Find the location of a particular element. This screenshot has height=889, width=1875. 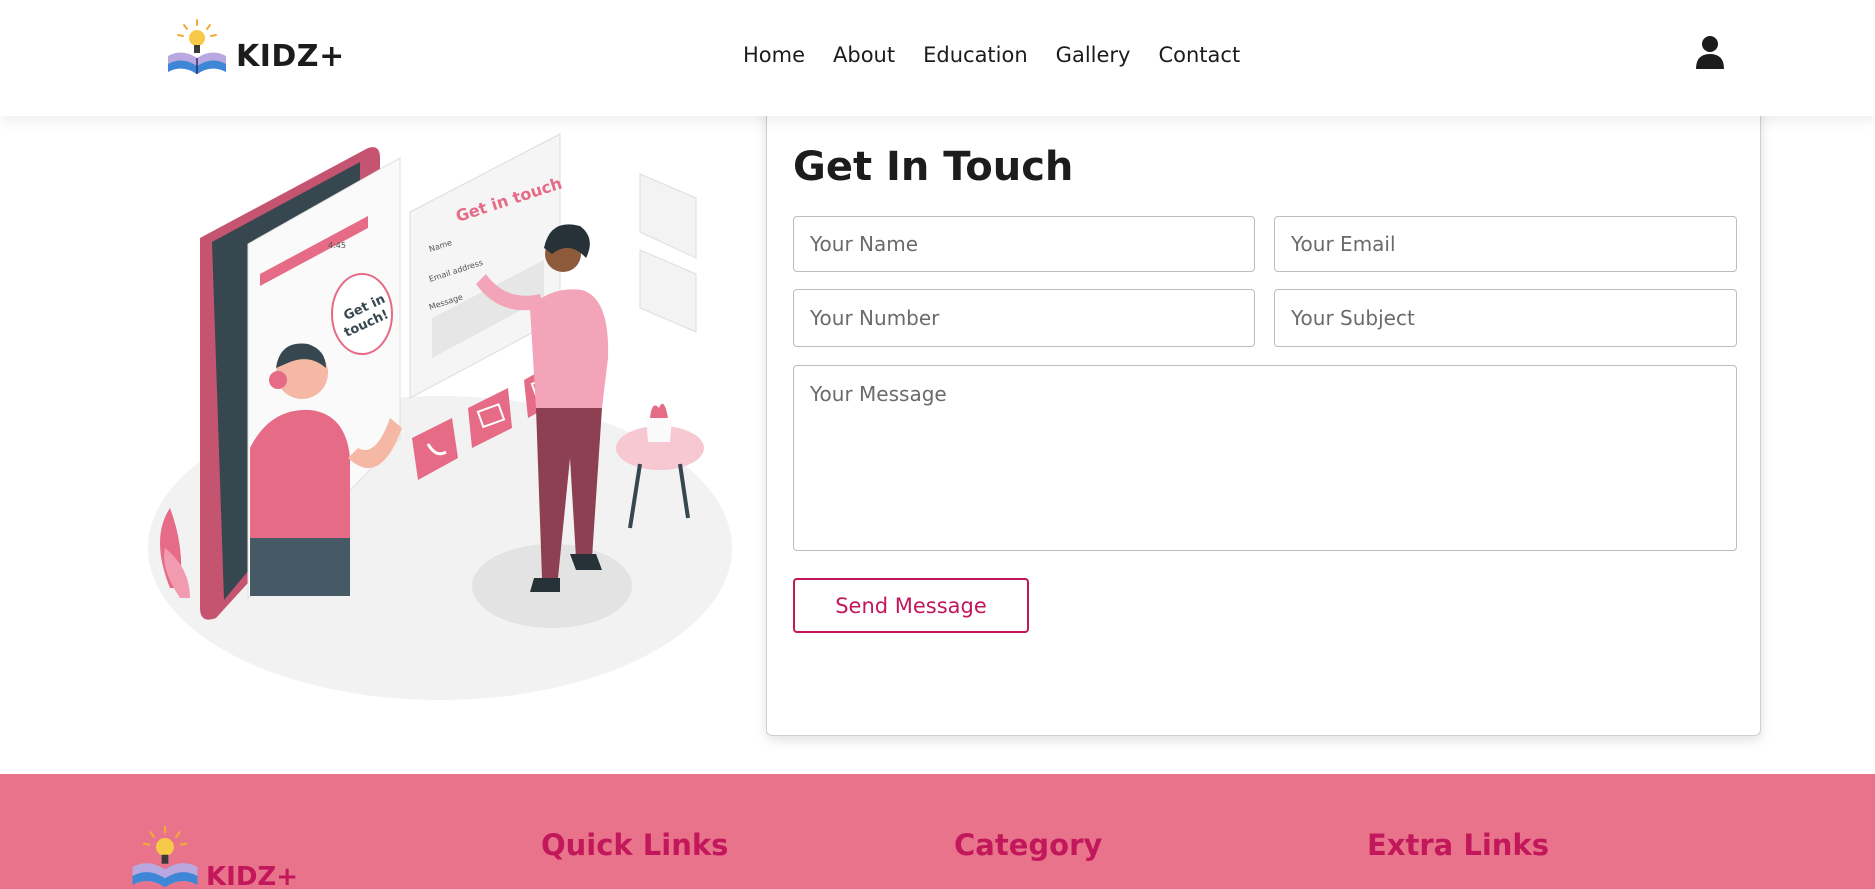

main-nav: Home About Education Gallery Contact is located at coordinates (1005, 55).